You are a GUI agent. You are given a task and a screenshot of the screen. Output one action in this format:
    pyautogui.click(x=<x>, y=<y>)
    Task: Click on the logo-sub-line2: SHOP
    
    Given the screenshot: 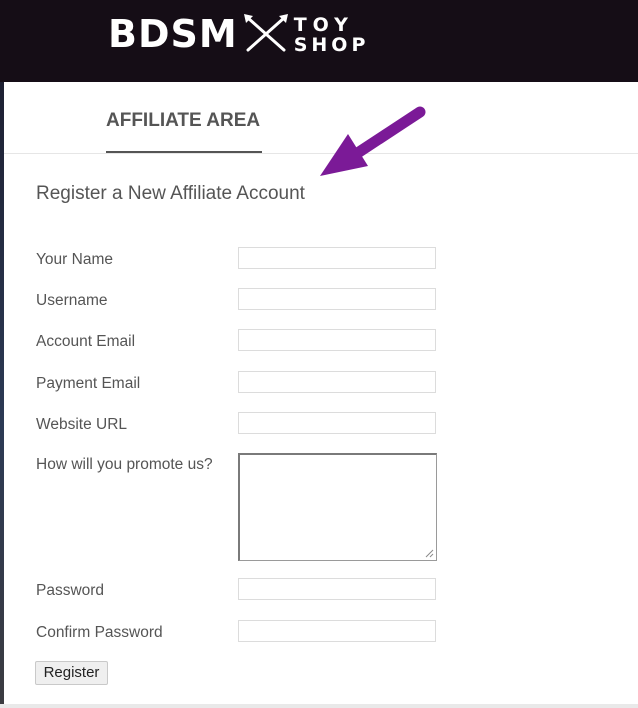 What is the action you would take?
    pyautogui.click(x=331, y=45)
    